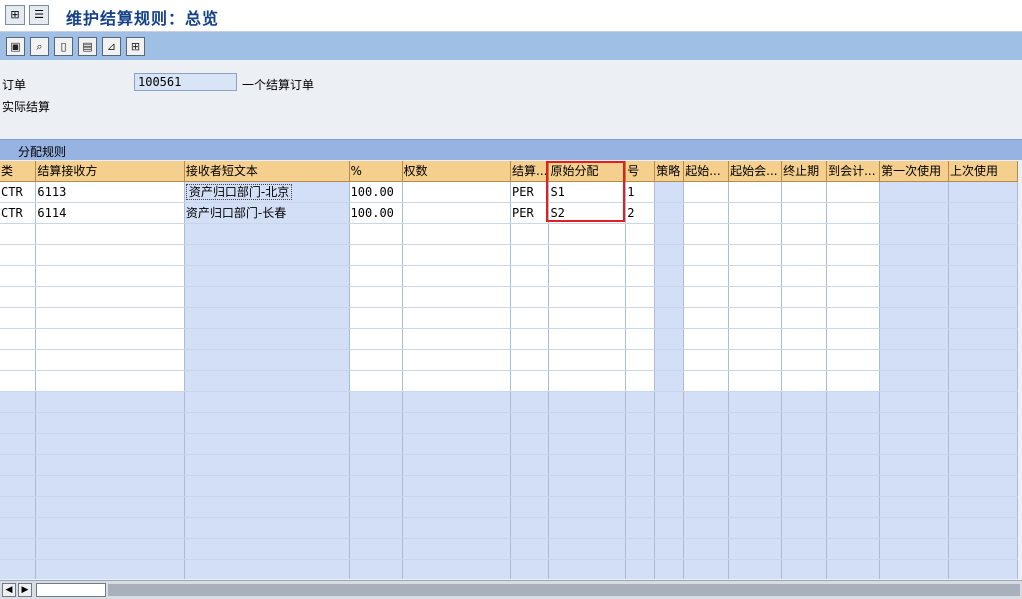 Image resolution: width=1022 pixels, height=599 pixels. Describe the element at coordinates (15, 46) in the screenshot. I see `overview-icon: ▣` at that location.